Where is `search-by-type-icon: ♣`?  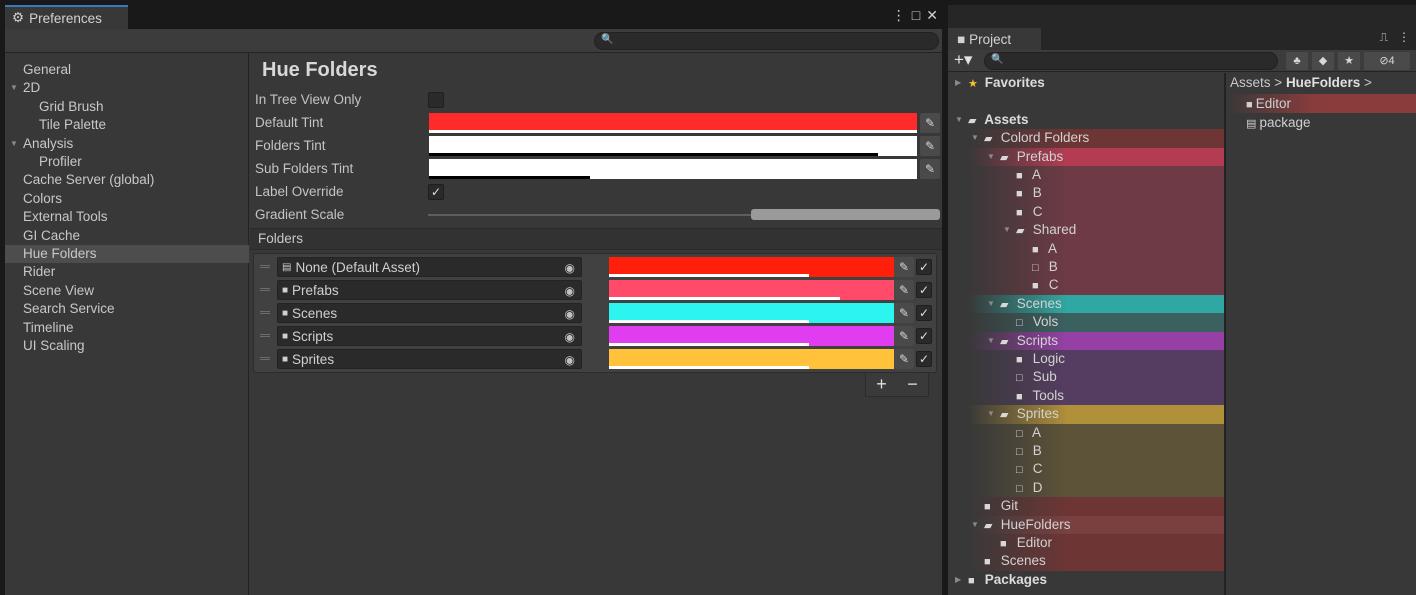 search-by-type-icon: ♣ is located at coordinates (1297, 61).